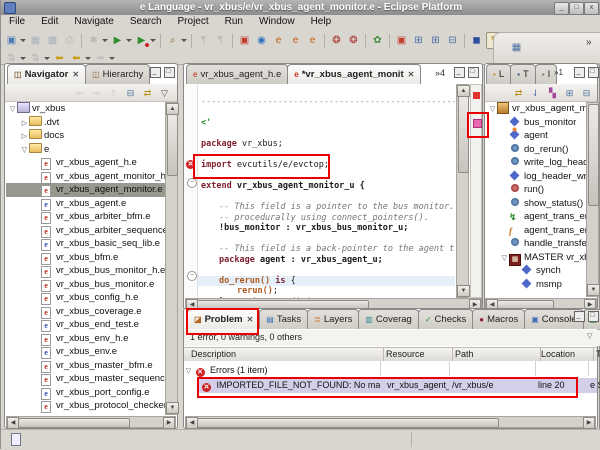 The image size is (600, 450). What do you see at coordinates (390, 422) in the screenshot?
I see `problems-hscrollbar: ◀ ▶` at bounding box center [390, 422].